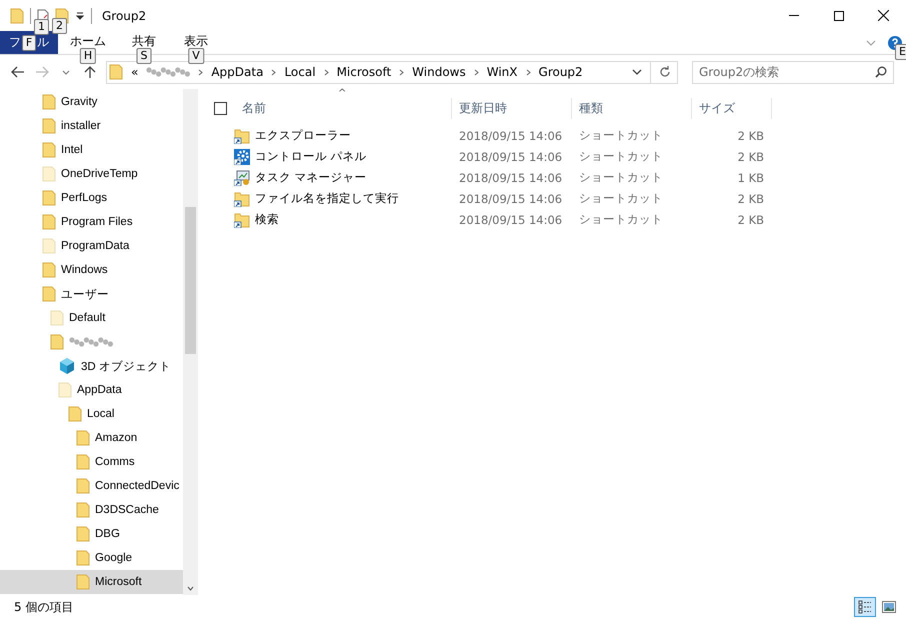  Describe the element at coordinates (333, 156) in the screenshot. I see `file-name: コントロール パネル` at that location.